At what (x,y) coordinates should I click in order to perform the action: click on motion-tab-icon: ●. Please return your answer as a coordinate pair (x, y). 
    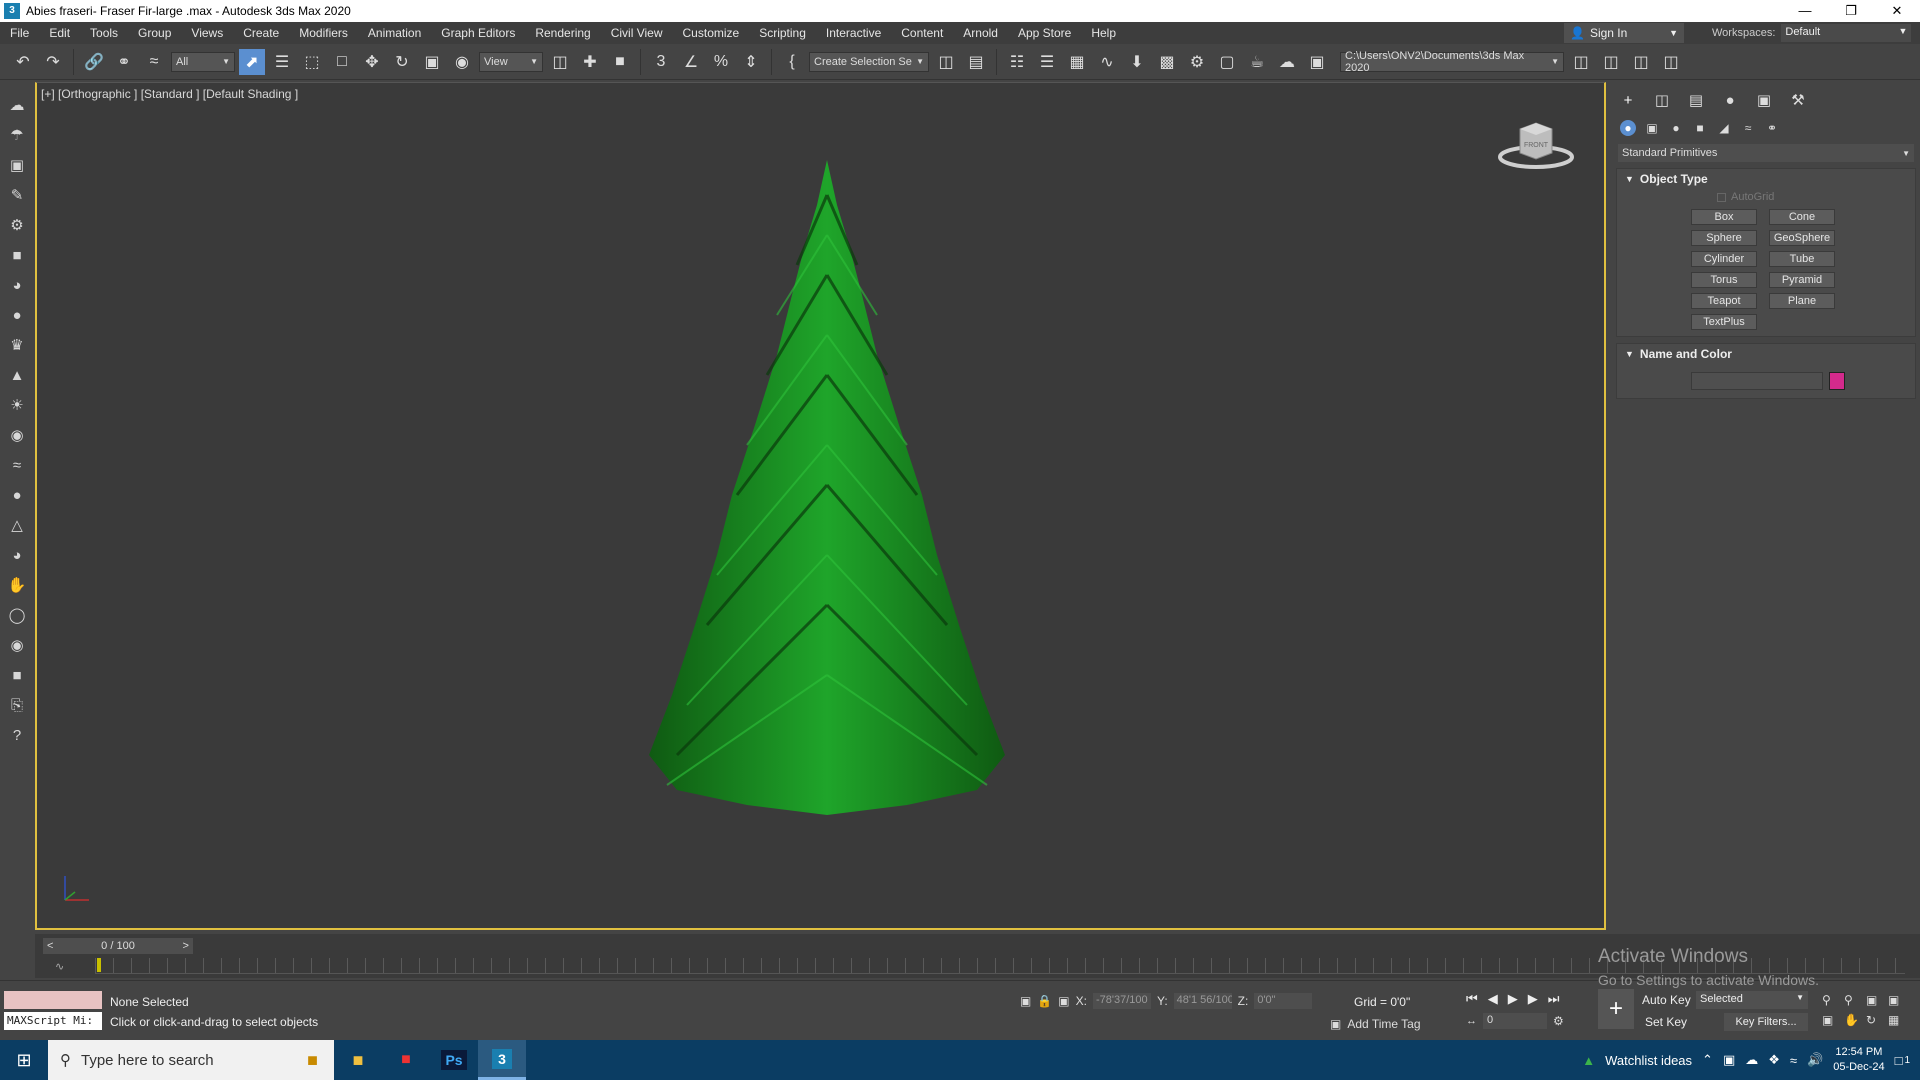
    Looking at the image, I should click on (1730, 100).